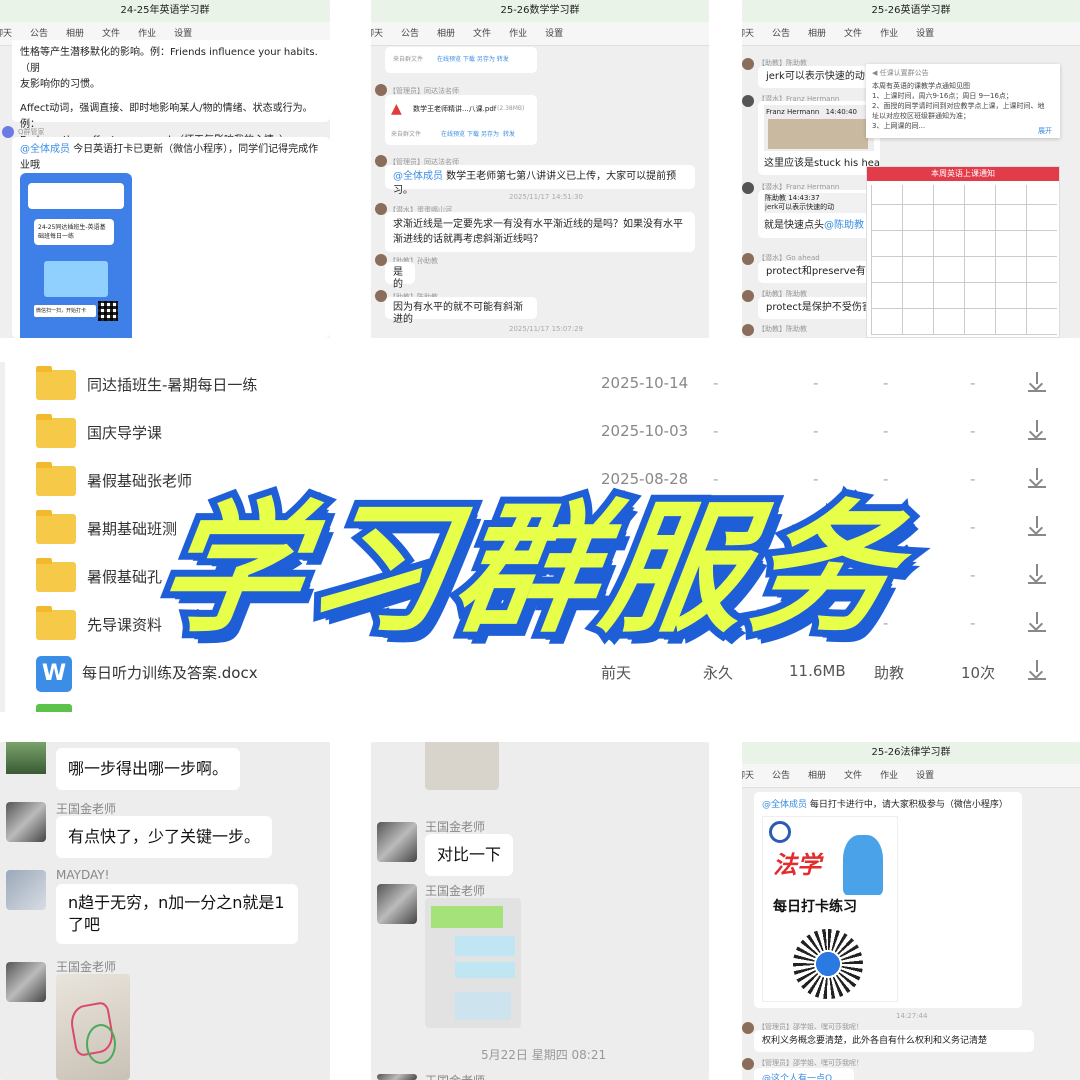  Describe the element at coordinates (503, 59) in the screenshot. I see `forward-link: 转发` at that location.